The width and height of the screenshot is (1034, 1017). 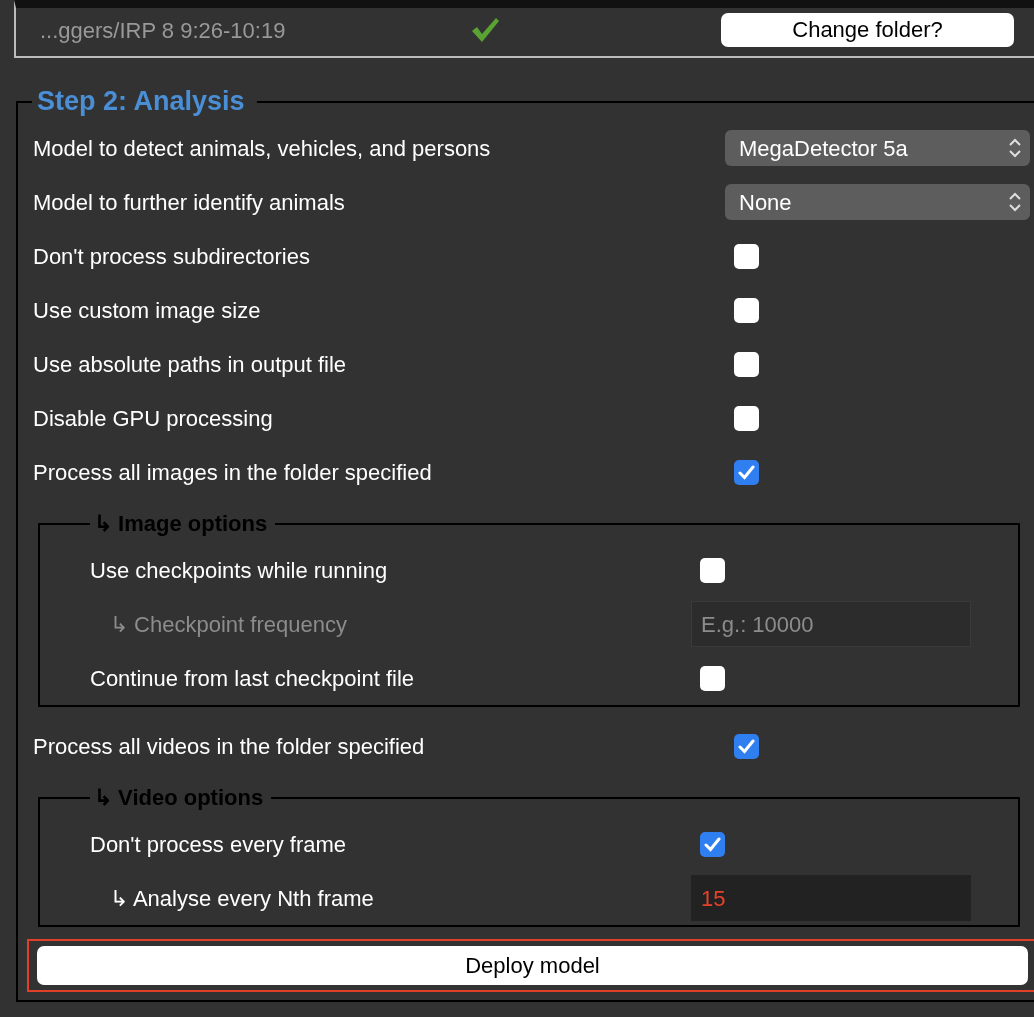 I want to click on option-label: Process all videos in the folder specified, so click(x=229, y=746).